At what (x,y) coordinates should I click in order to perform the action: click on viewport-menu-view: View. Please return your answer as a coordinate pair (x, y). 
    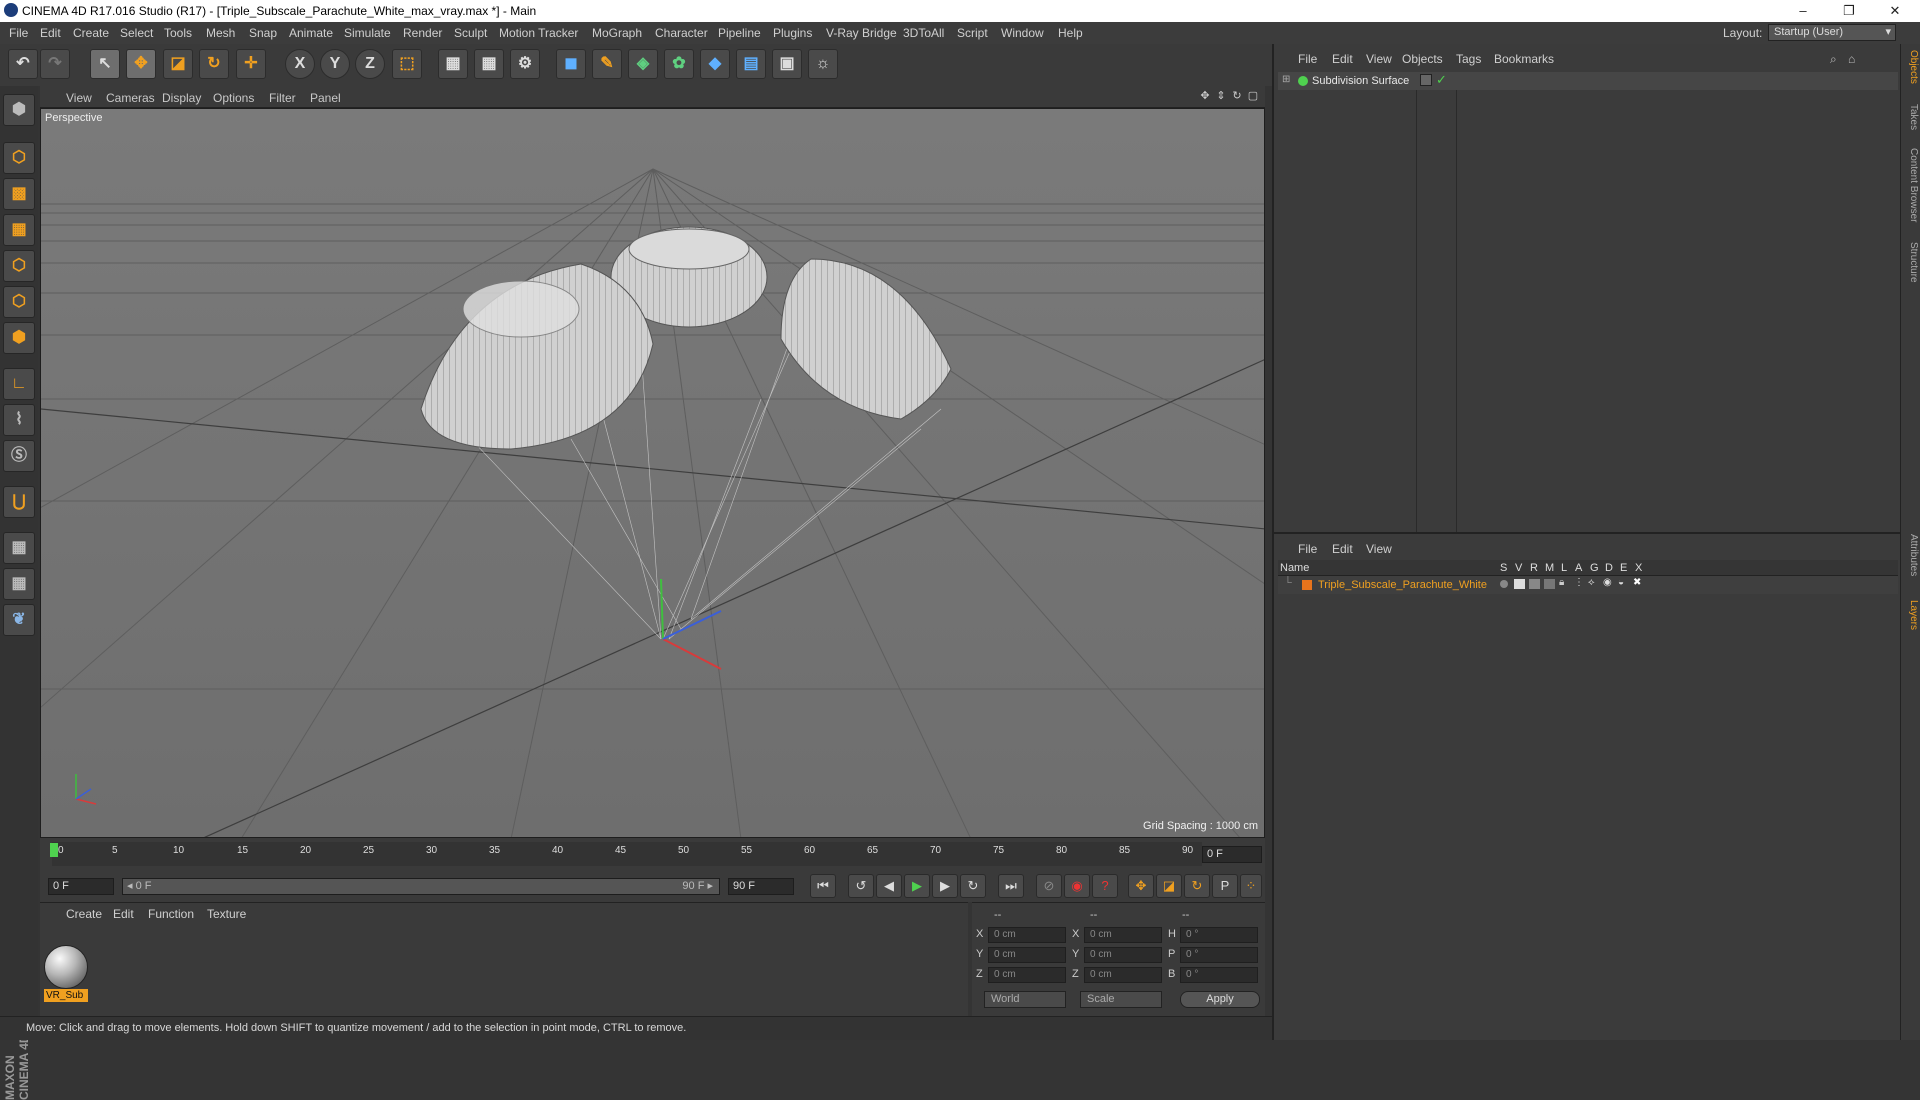
    Looking at the image, I should click on (79, 98).